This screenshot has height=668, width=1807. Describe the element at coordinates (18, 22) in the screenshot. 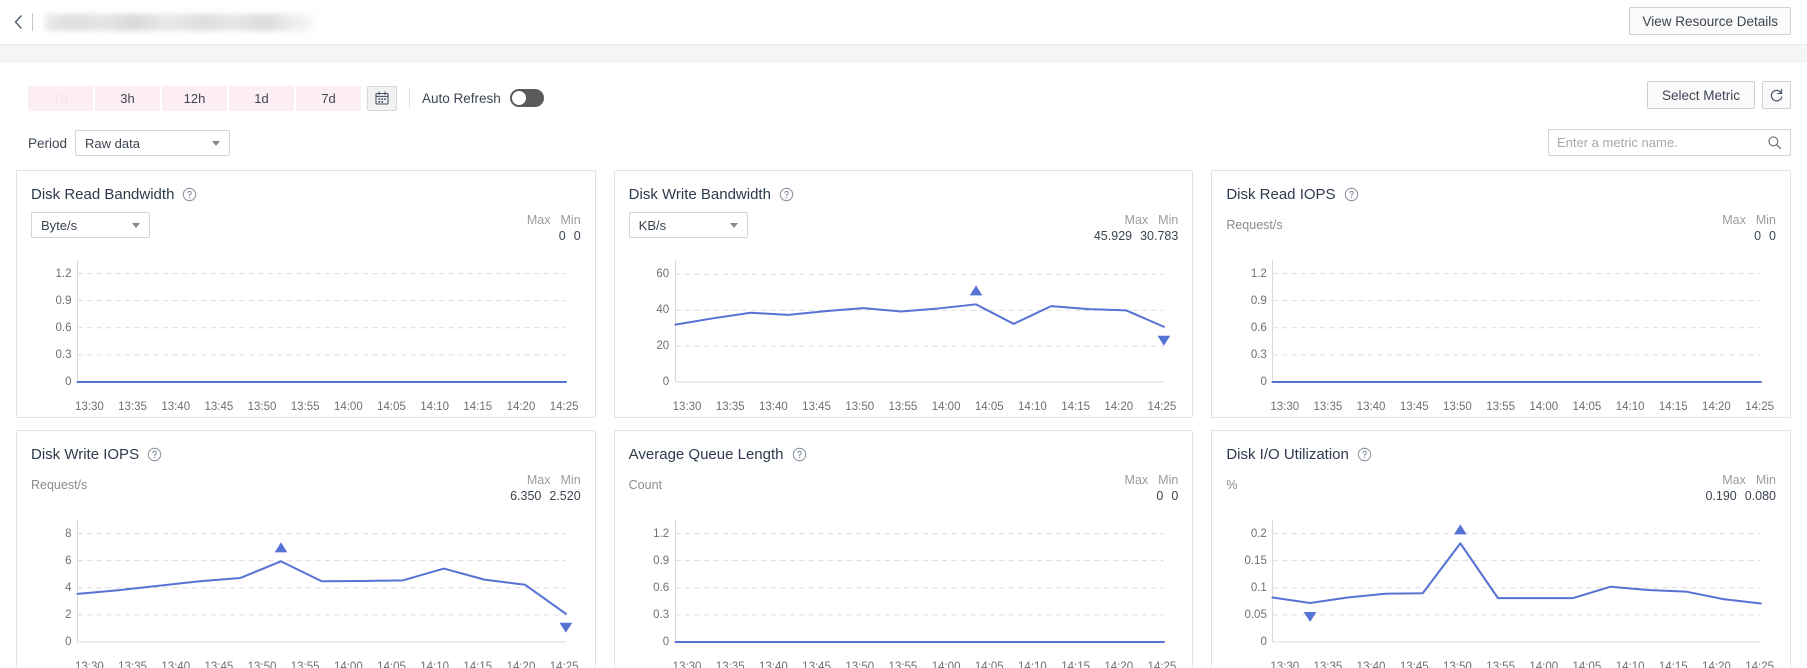

I see `chevron-left-icon` at that location.